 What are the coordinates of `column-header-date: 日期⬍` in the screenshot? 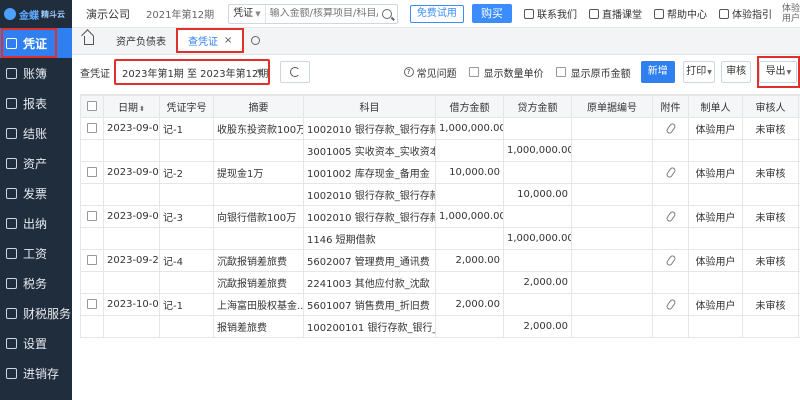 It's located at (131, 106).